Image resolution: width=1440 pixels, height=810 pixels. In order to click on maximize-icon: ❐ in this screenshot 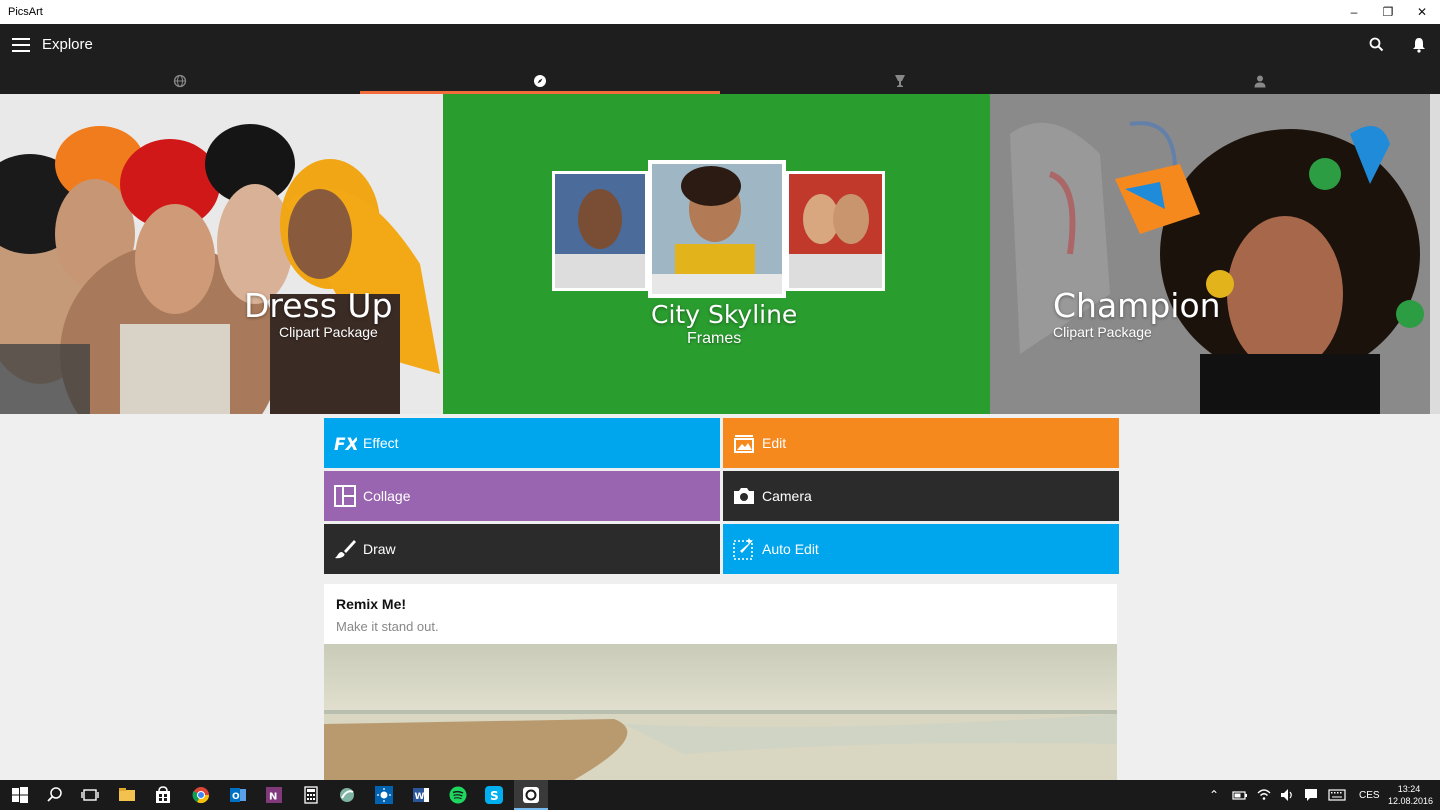, I will do `click(1388, 12)`.